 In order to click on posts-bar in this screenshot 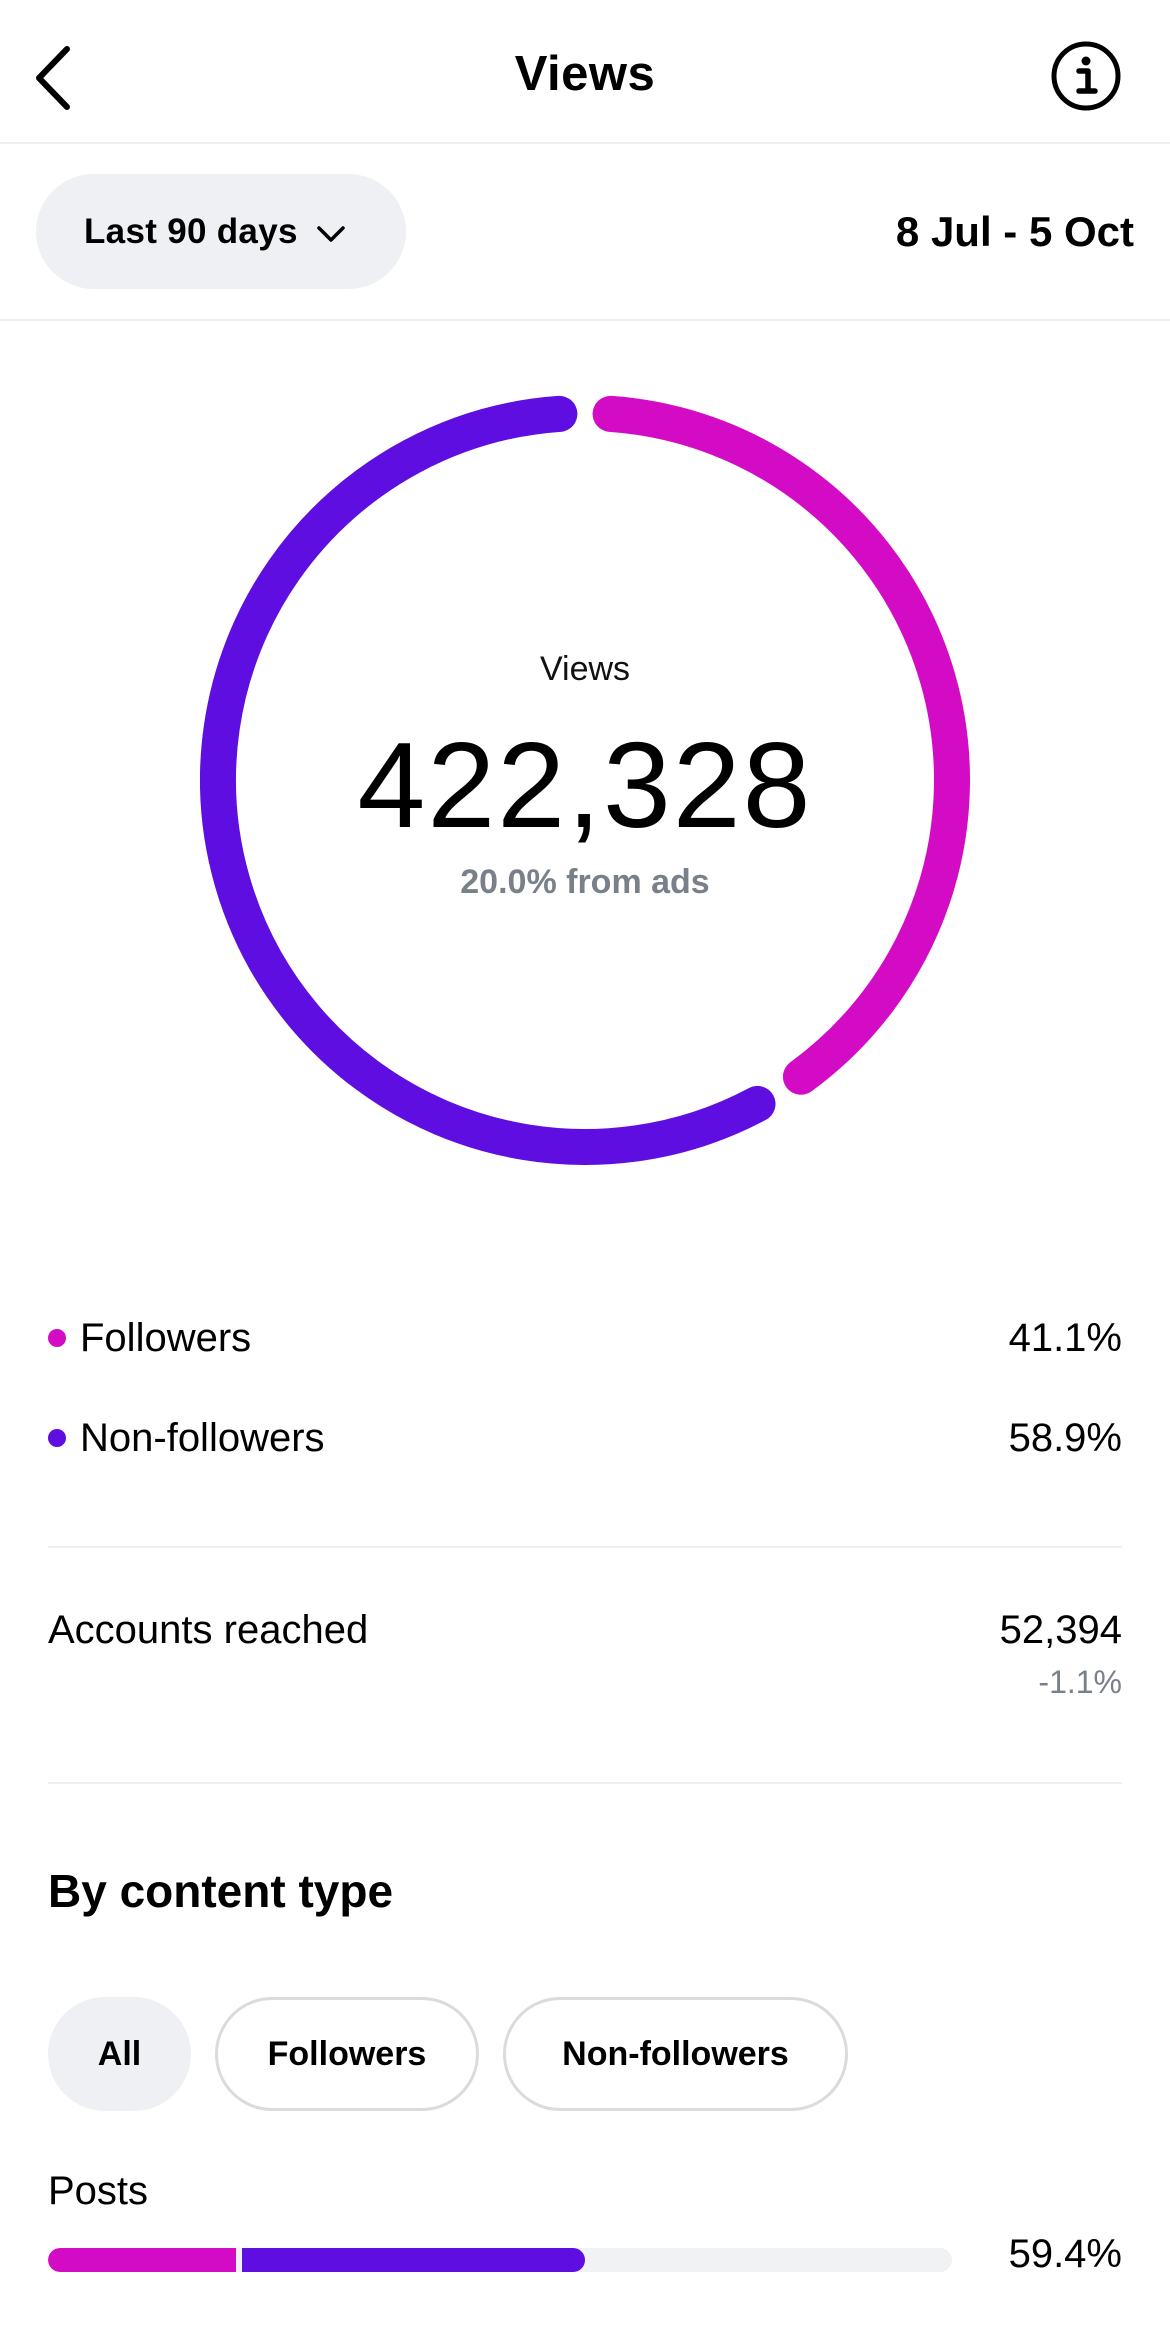, I will do `click(500, 2260)`.